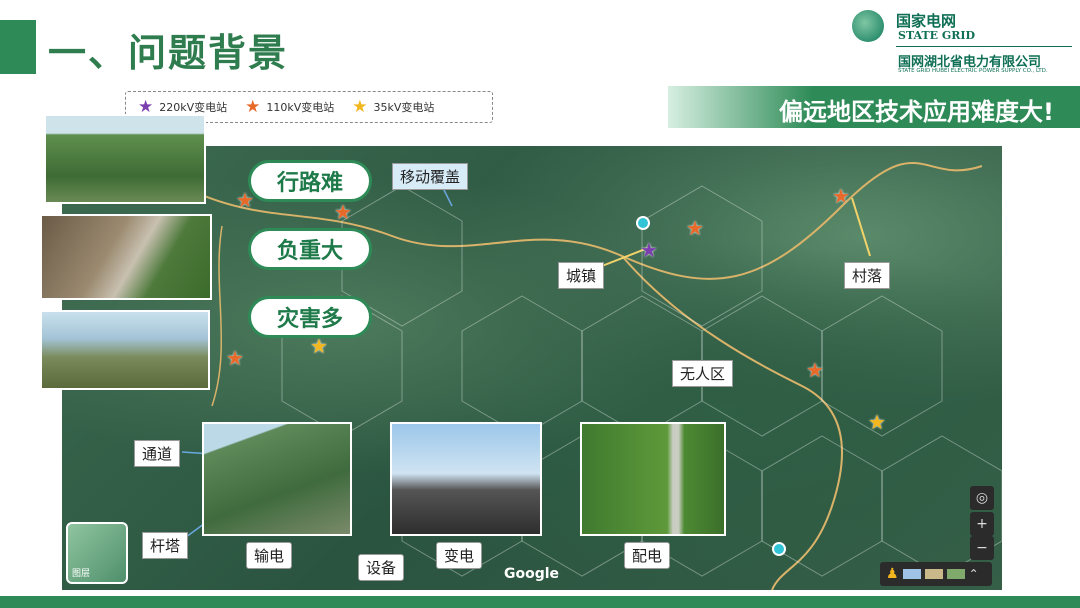 The image size is (1080, 608). Describe the element at coordinates (540, 602) in the screenshot. I see `footer-bar` at that location.